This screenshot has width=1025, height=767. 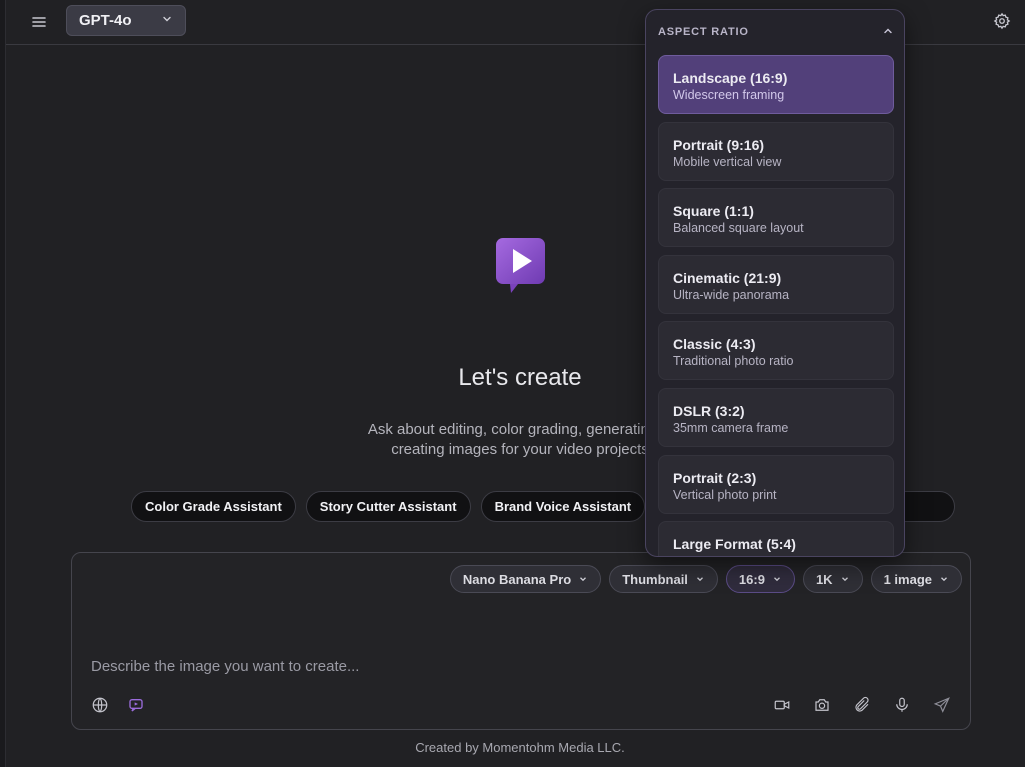 What do you see at coordinates (100, 705) in the screenshot?
I see `globe-icon` at bounding box center [100, 705].